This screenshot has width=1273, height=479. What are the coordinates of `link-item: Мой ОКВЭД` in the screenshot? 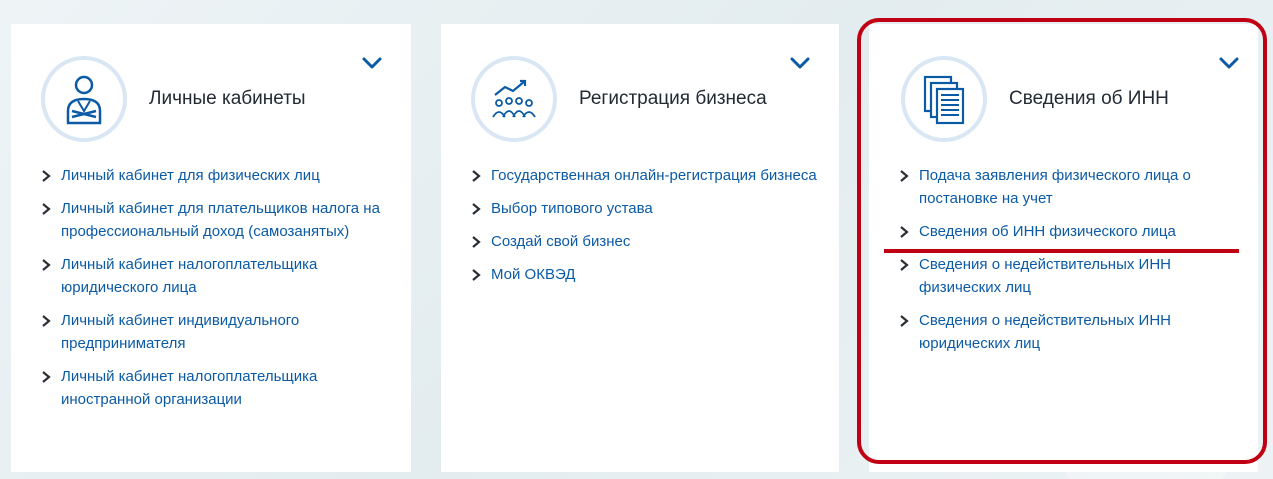 It's located at (645, 274).